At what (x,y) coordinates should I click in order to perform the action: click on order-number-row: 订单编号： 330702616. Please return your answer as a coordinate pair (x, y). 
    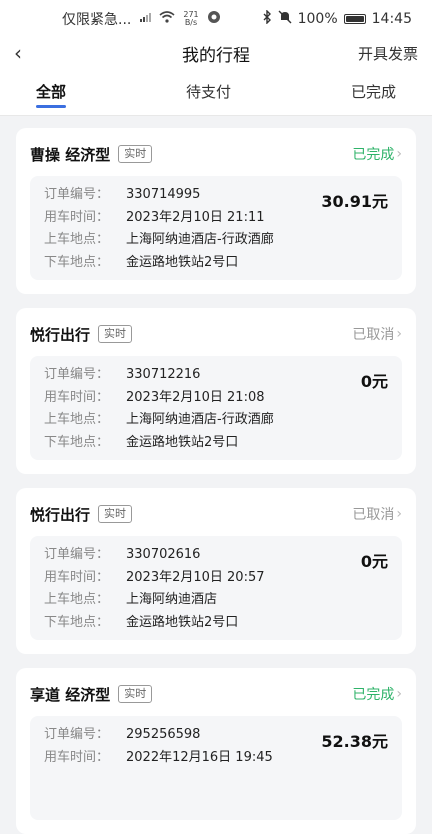
    Looking at the image, I should click on (216, 555).